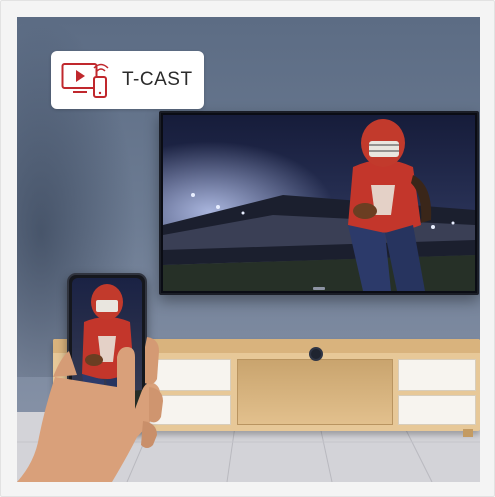 This screenshot has width=495, height=497. I want to click on tcast-badge: T-CAST, so click(127, 80).